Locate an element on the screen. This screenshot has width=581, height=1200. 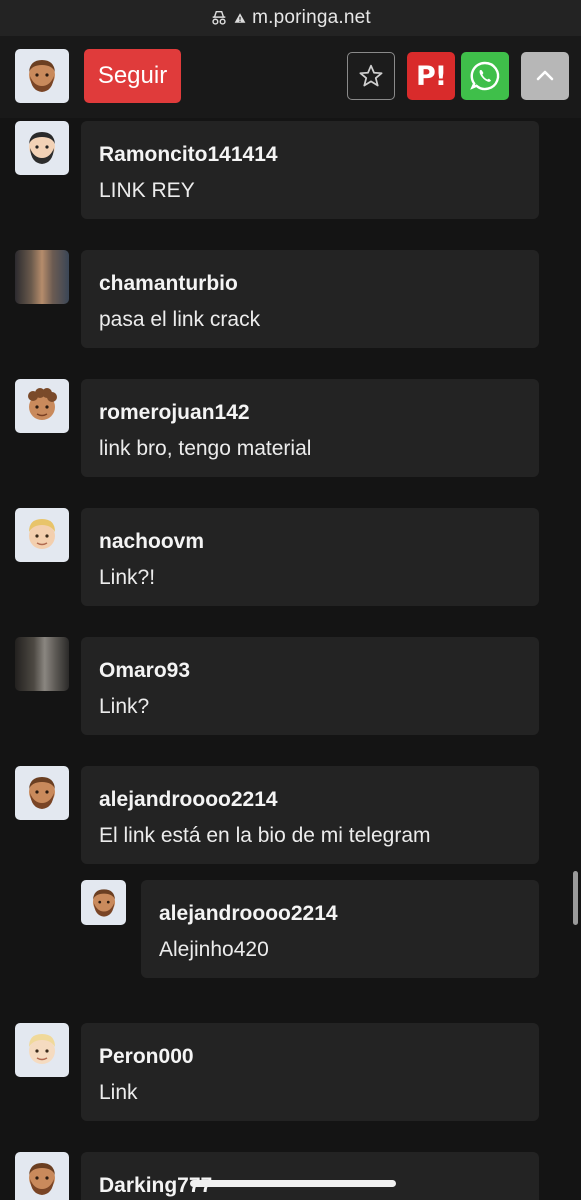
url-text: m.poringa.net is located at coordinates (311, 17).